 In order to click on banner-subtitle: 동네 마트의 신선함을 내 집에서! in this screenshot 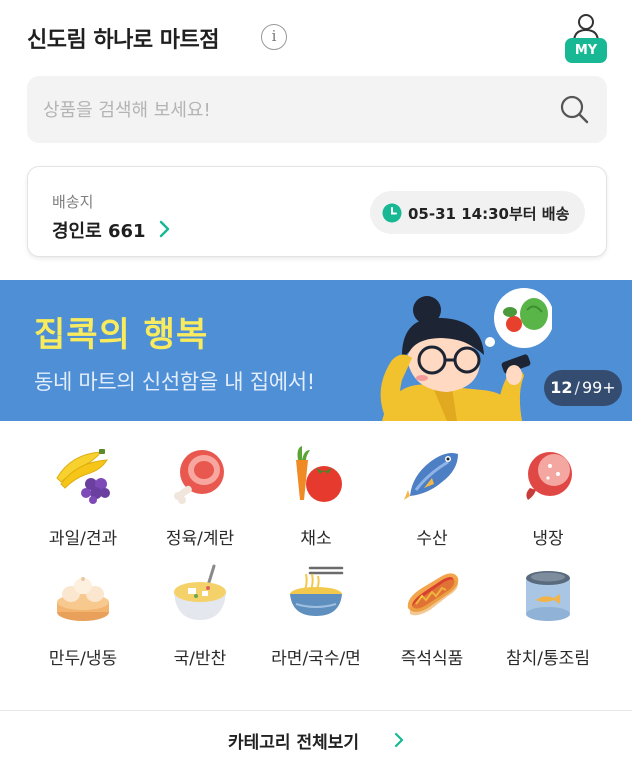, I will do `click(174, 382)`.